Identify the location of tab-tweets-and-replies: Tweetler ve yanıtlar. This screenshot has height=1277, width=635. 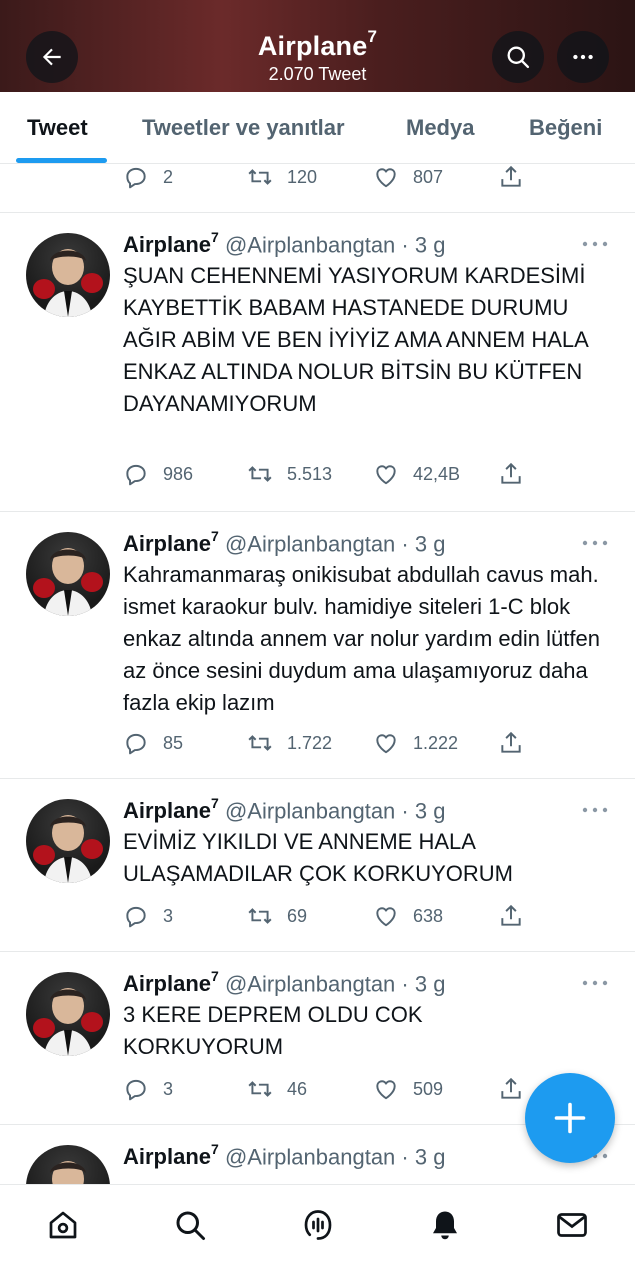
(243, 128).